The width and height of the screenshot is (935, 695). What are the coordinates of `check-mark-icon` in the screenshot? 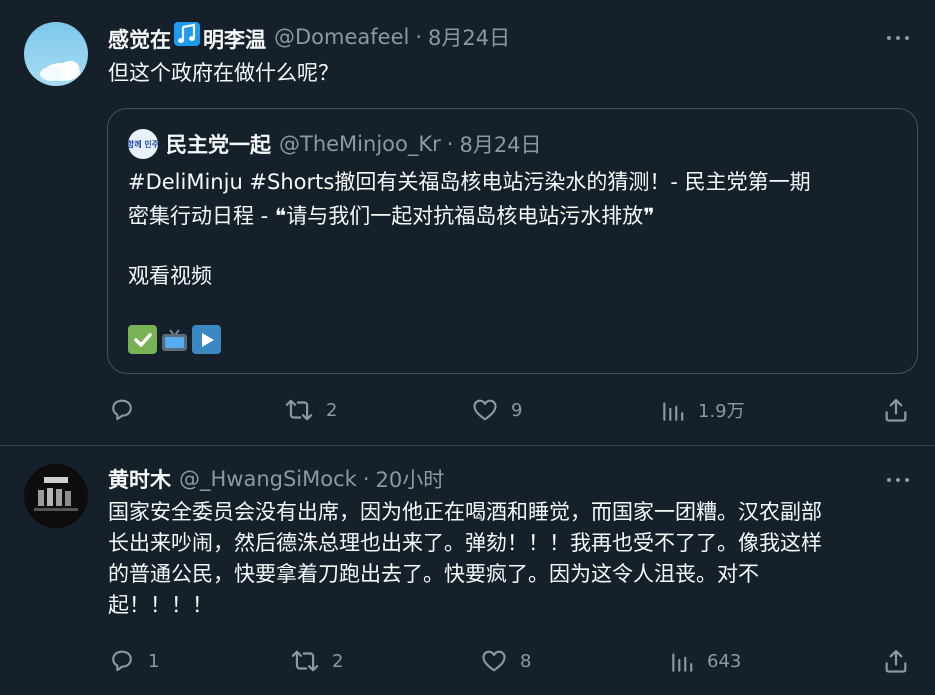 It's located at (142, 339).